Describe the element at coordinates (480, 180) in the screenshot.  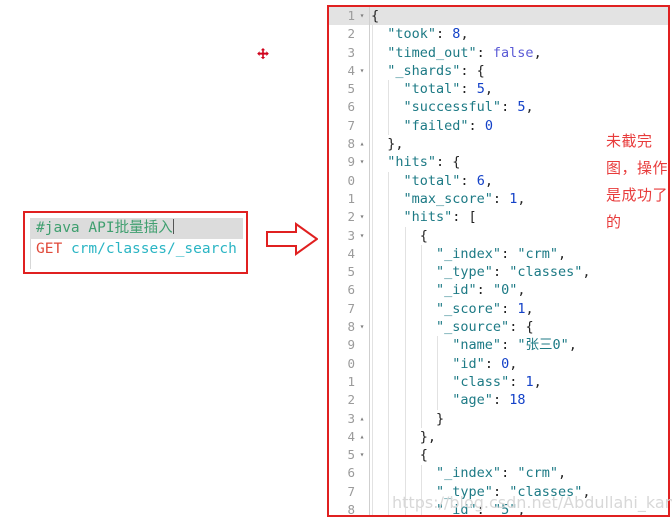
I see `code-token: 6` at that location.